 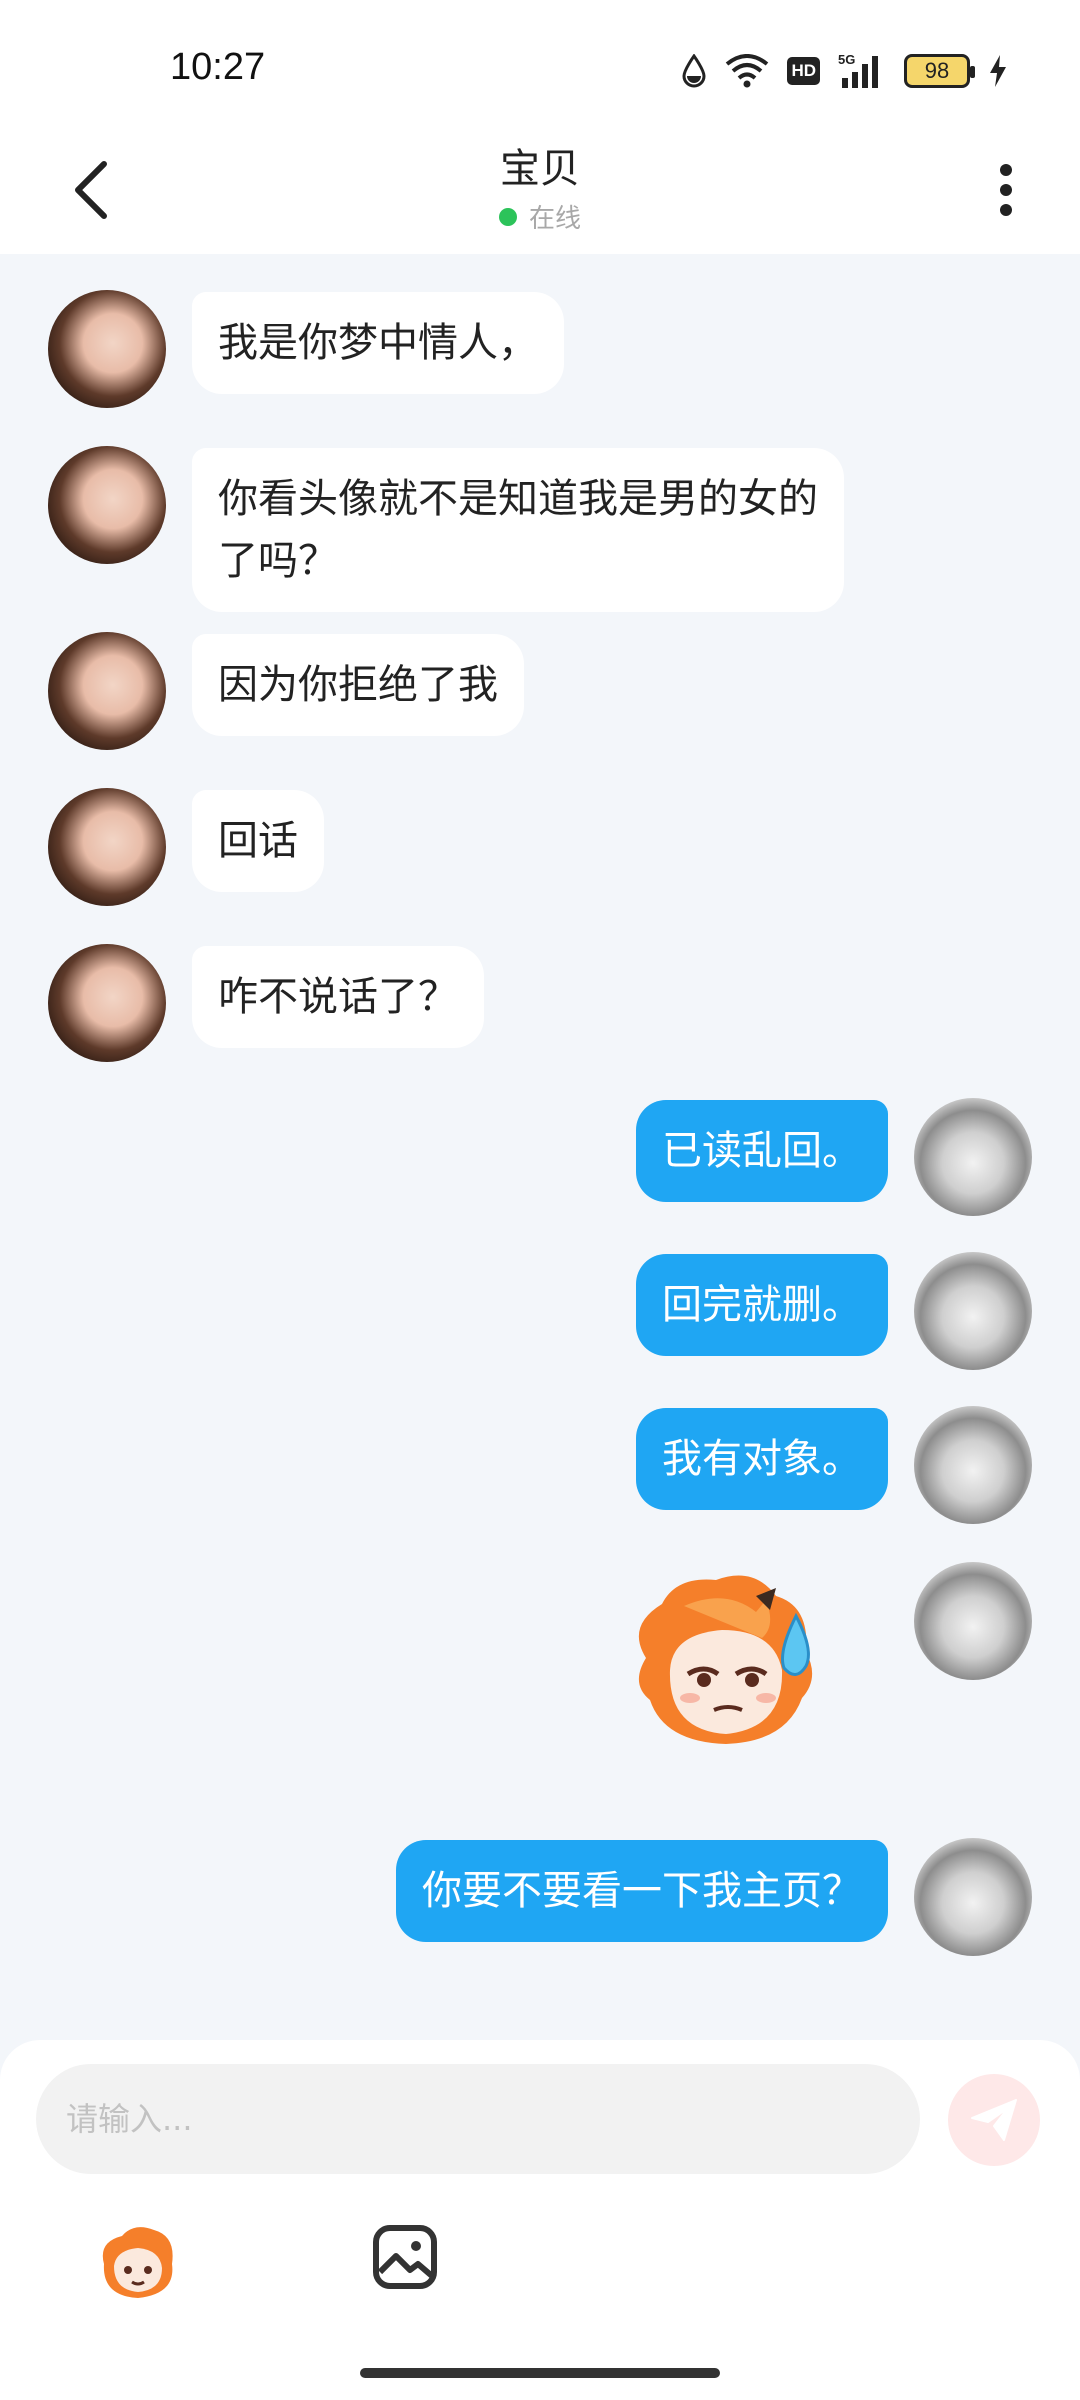 What do you see at coordinates (747, 71) in the screenshot?
I see `wifi-icon` at bounding box center [747, 71].